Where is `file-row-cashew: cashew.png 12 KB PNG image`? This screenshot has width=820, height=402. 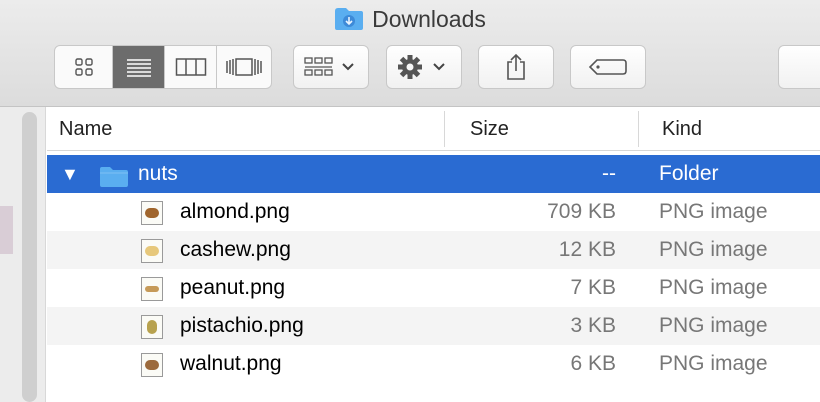
file-row-cashew: cashew.png 12 KB PNG image is located at coordinates (433, 250).